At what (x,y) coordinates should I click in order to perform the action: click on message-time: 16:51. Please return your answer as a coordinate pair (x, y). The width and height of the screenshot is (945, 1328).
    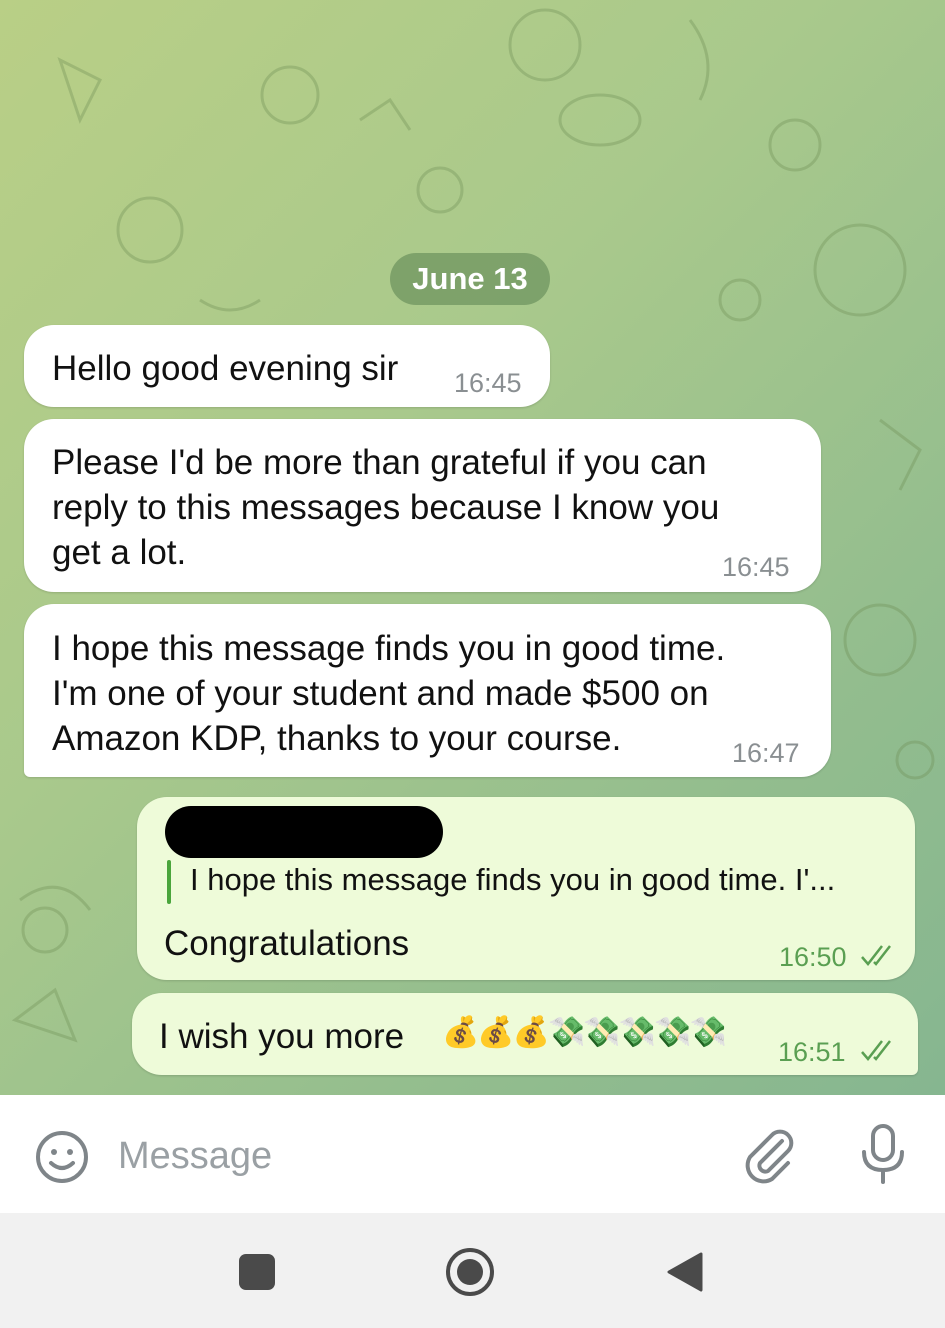
    Looking at the image, I should click on (812, 1052).